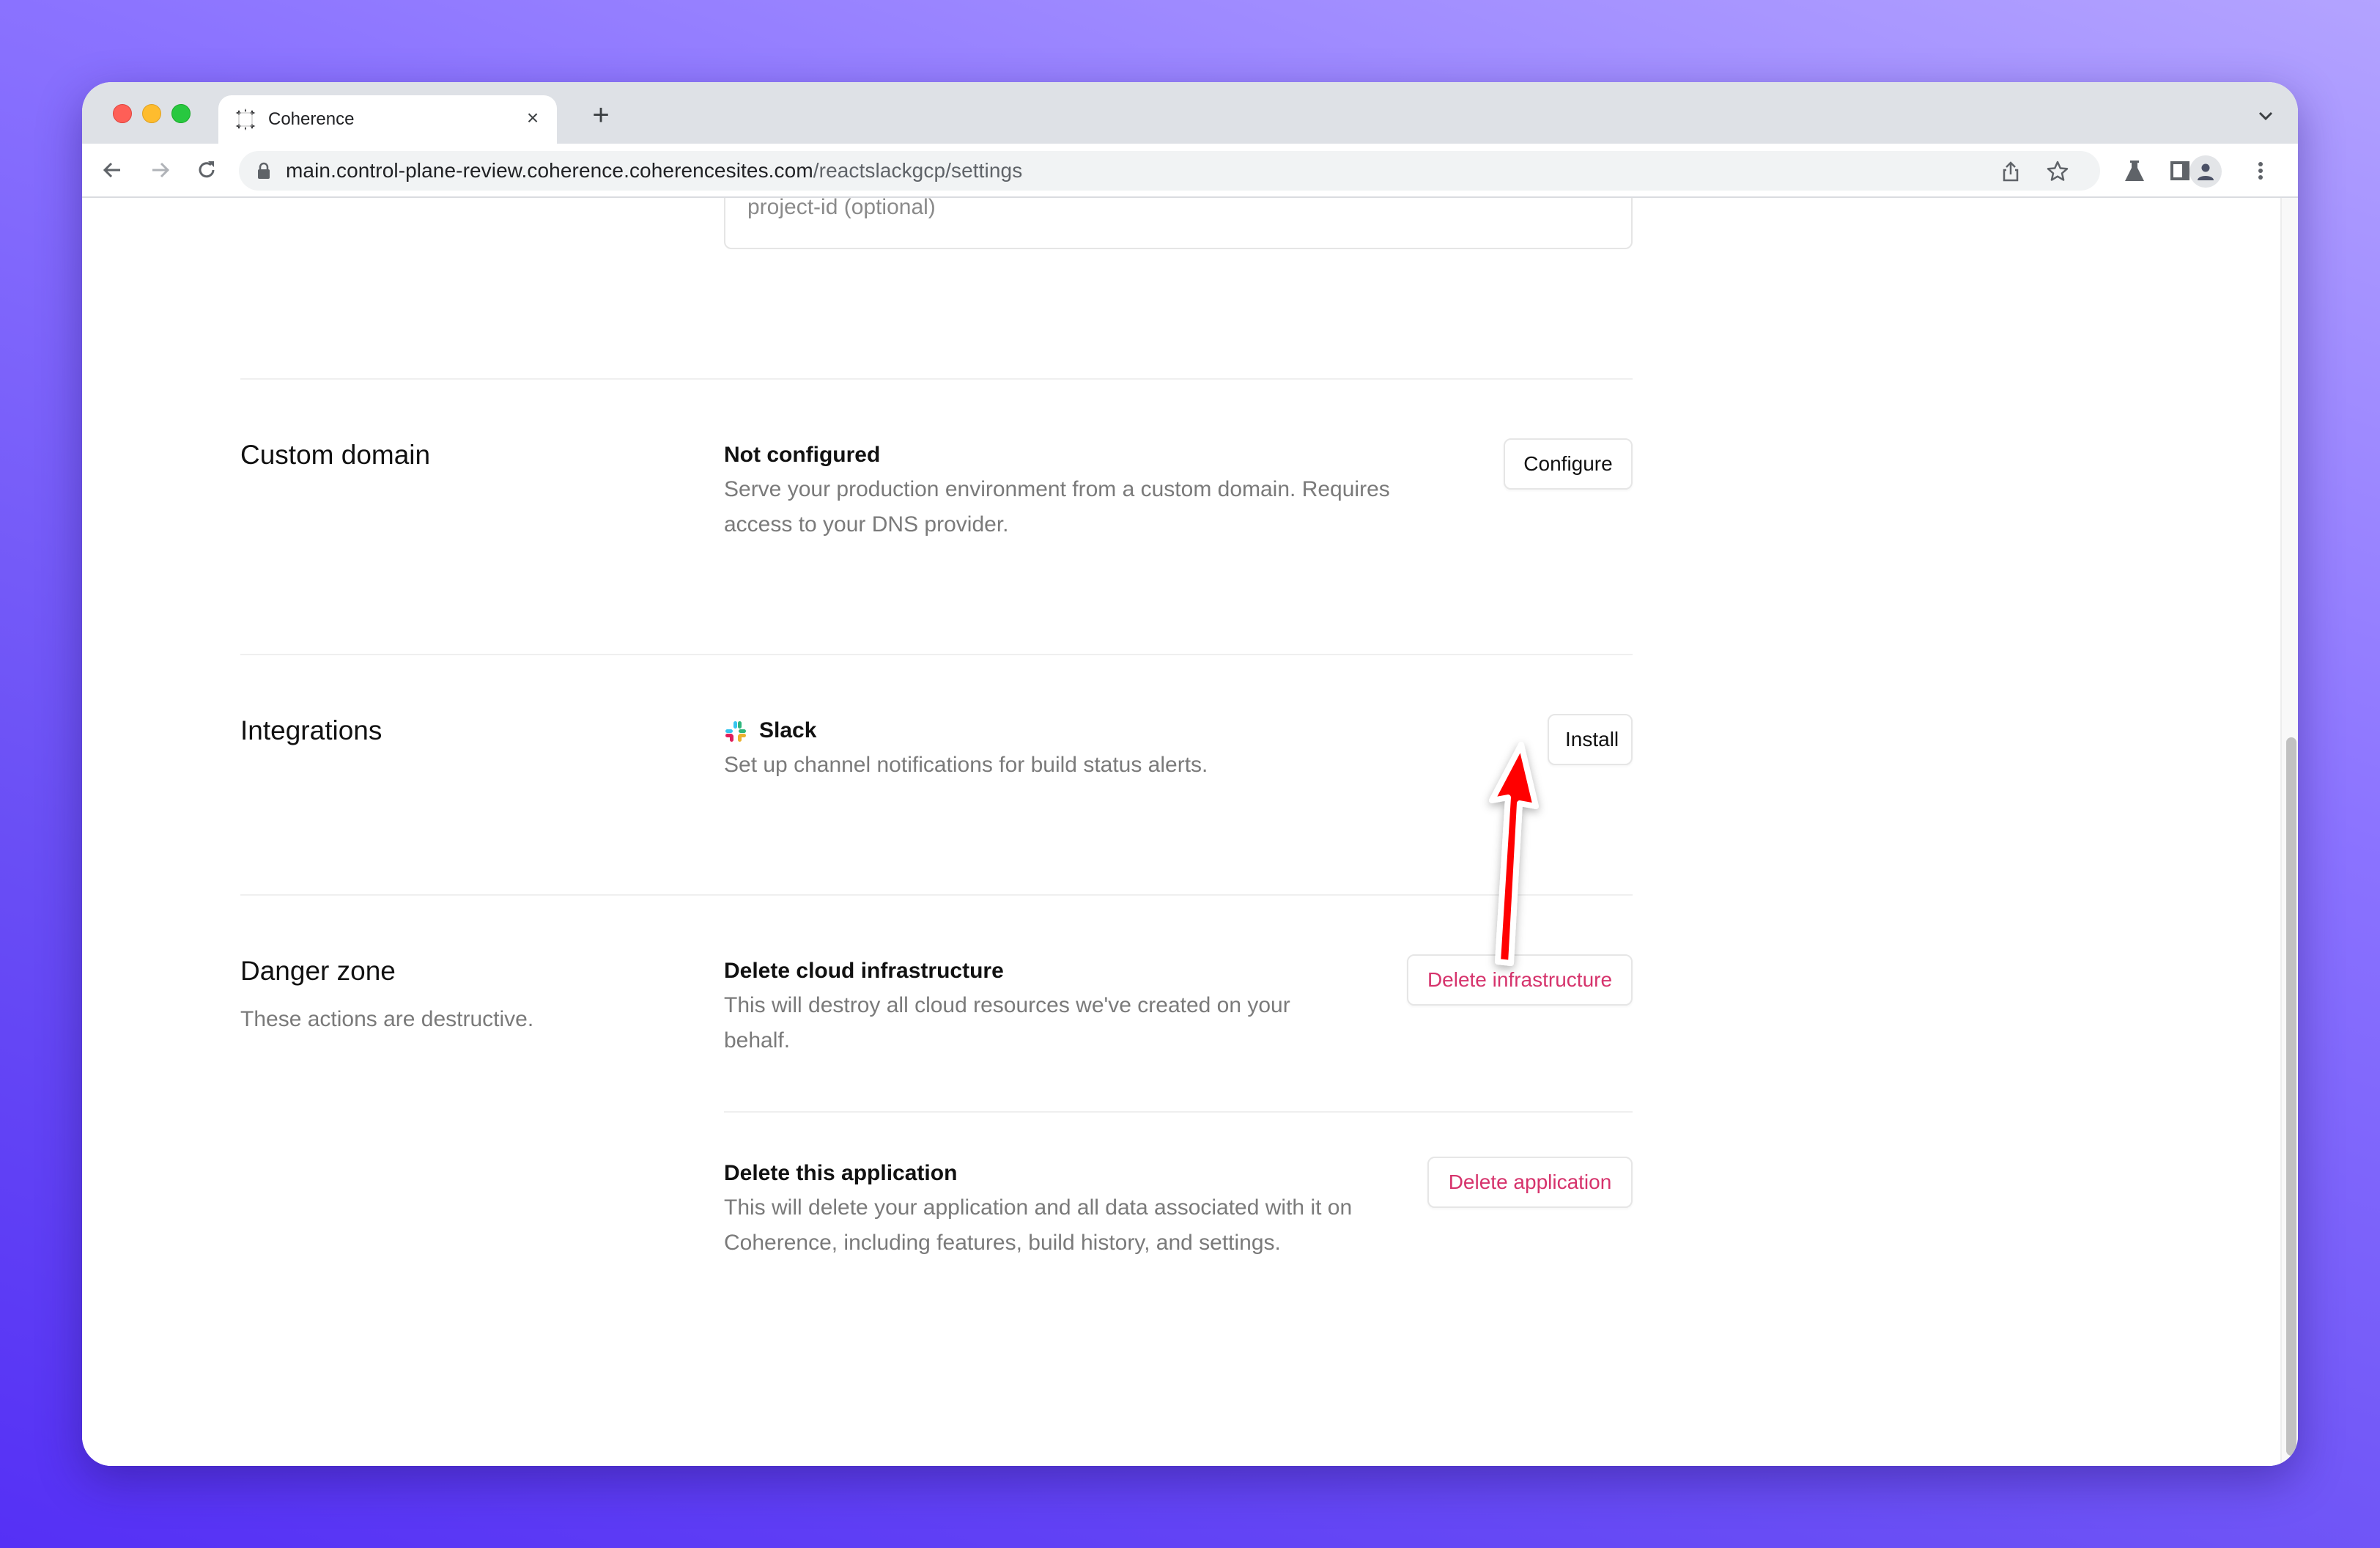 This screenshot has height=1548, width=2380. What do you see at coordinates (802, 455) in the screenshot?
I see `custom-domain-status: Not configured` at bounding box center [802, 455].